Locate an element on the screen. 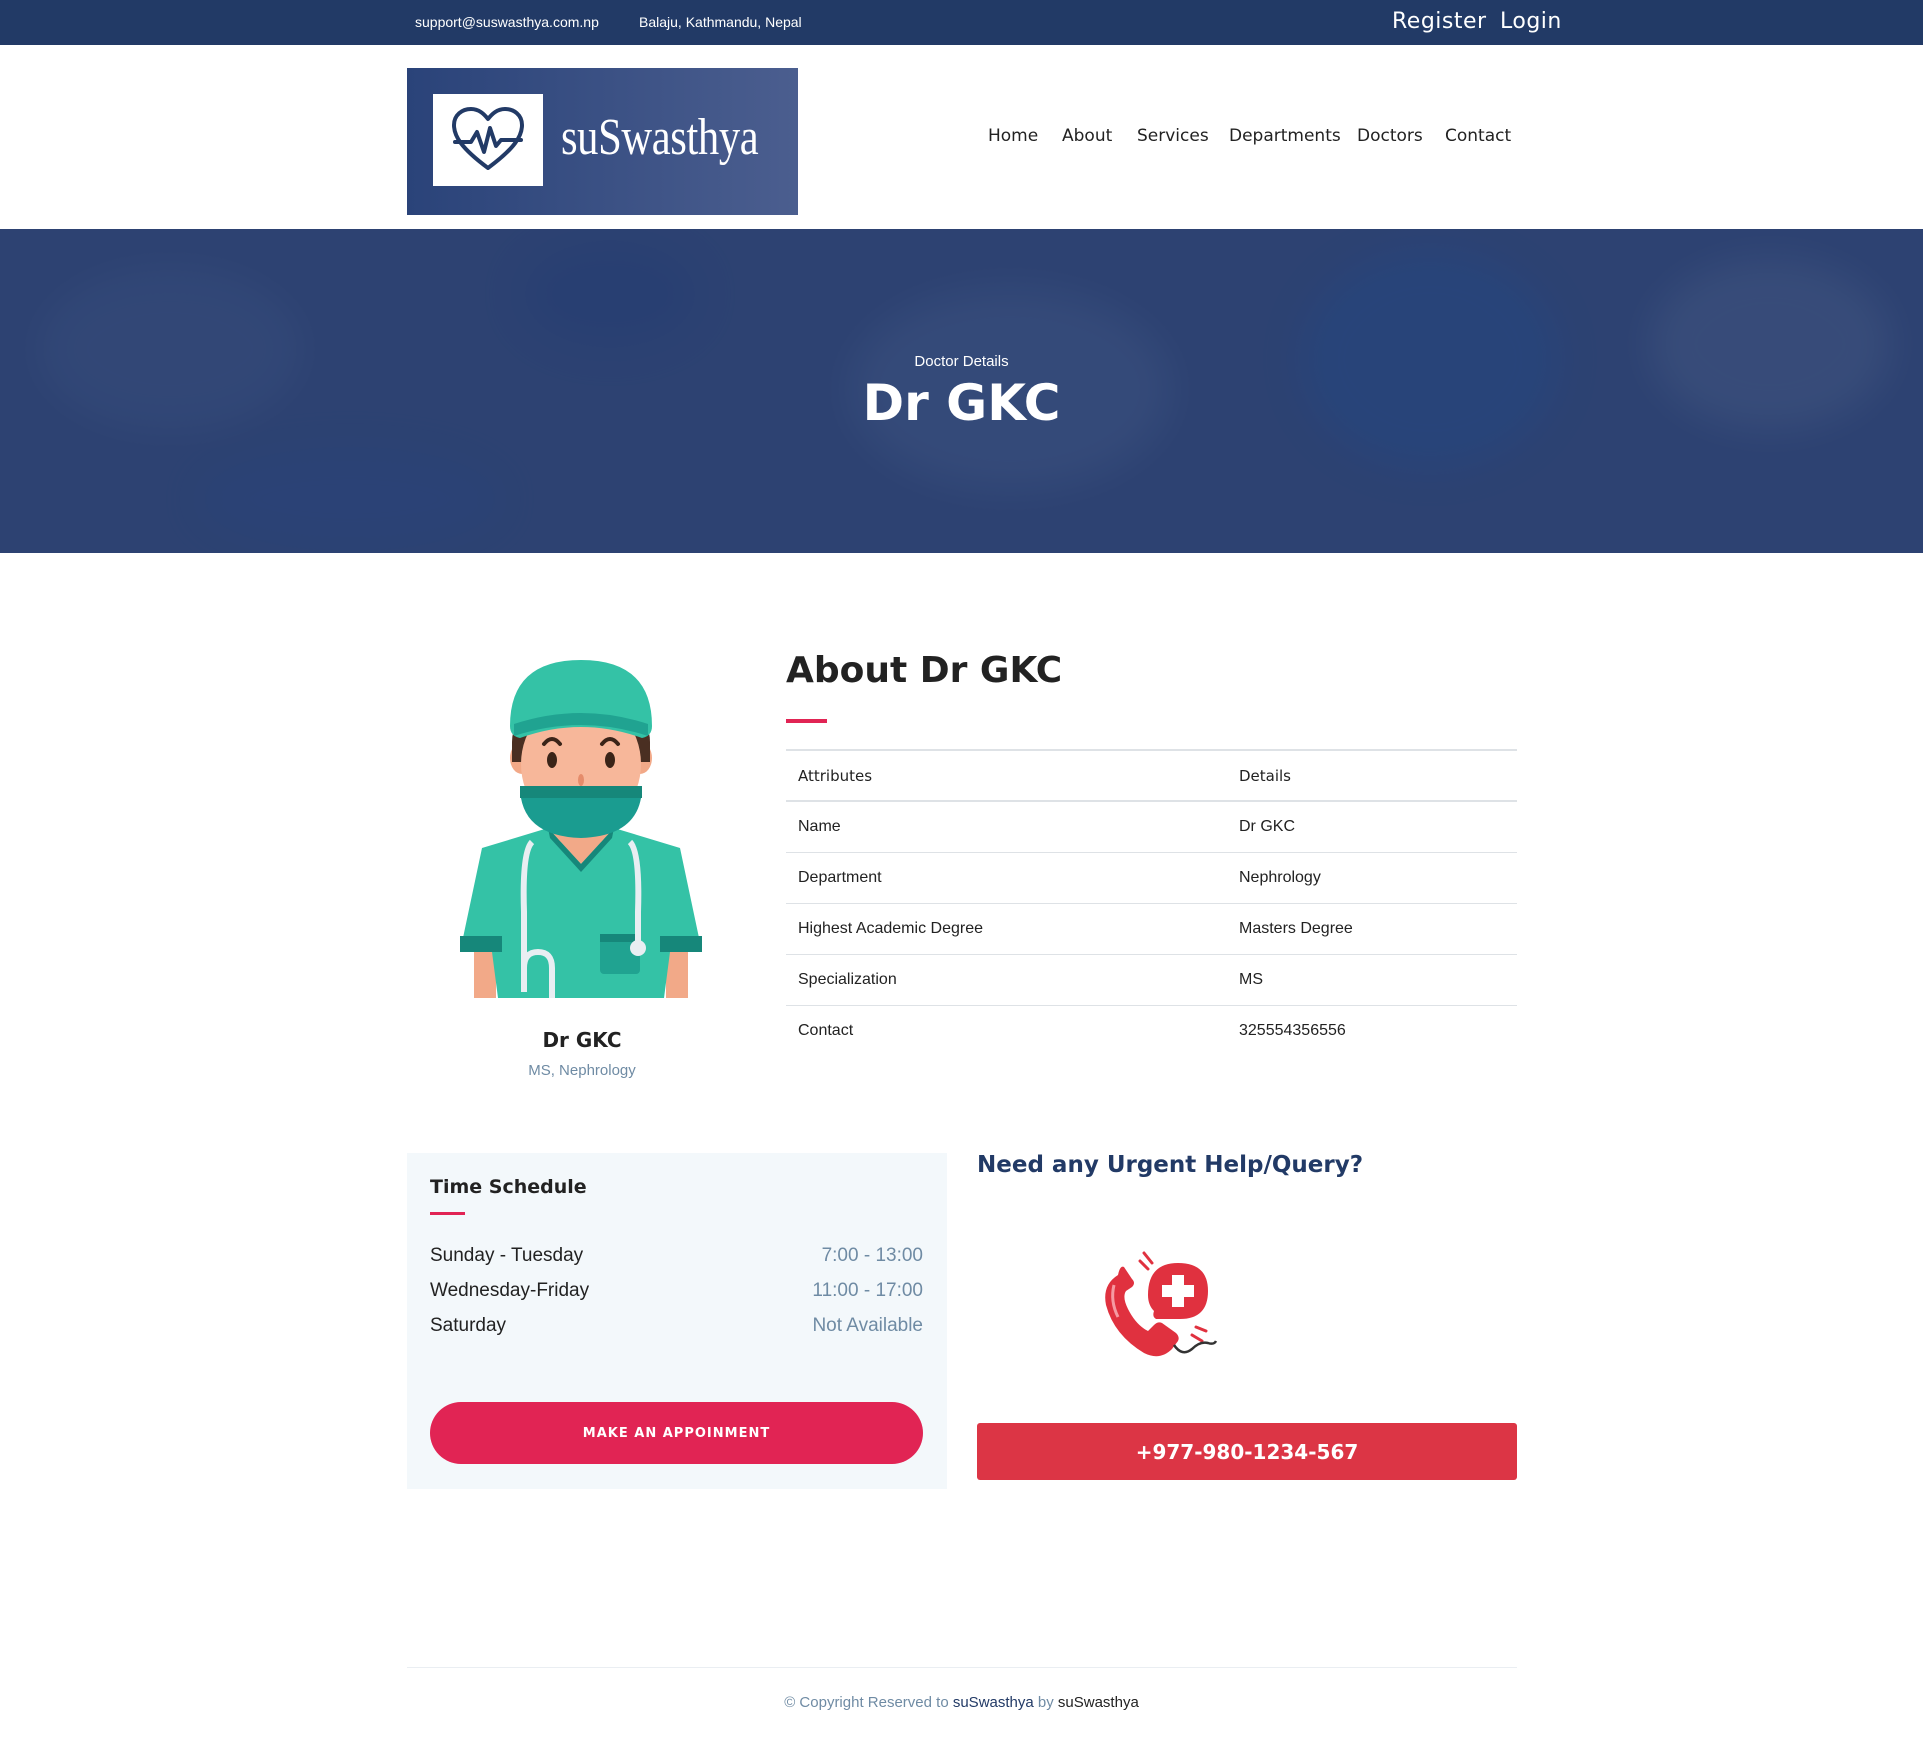 The image size is (1923, 1742). nav-about: About is located at coordinates (1087, 136).